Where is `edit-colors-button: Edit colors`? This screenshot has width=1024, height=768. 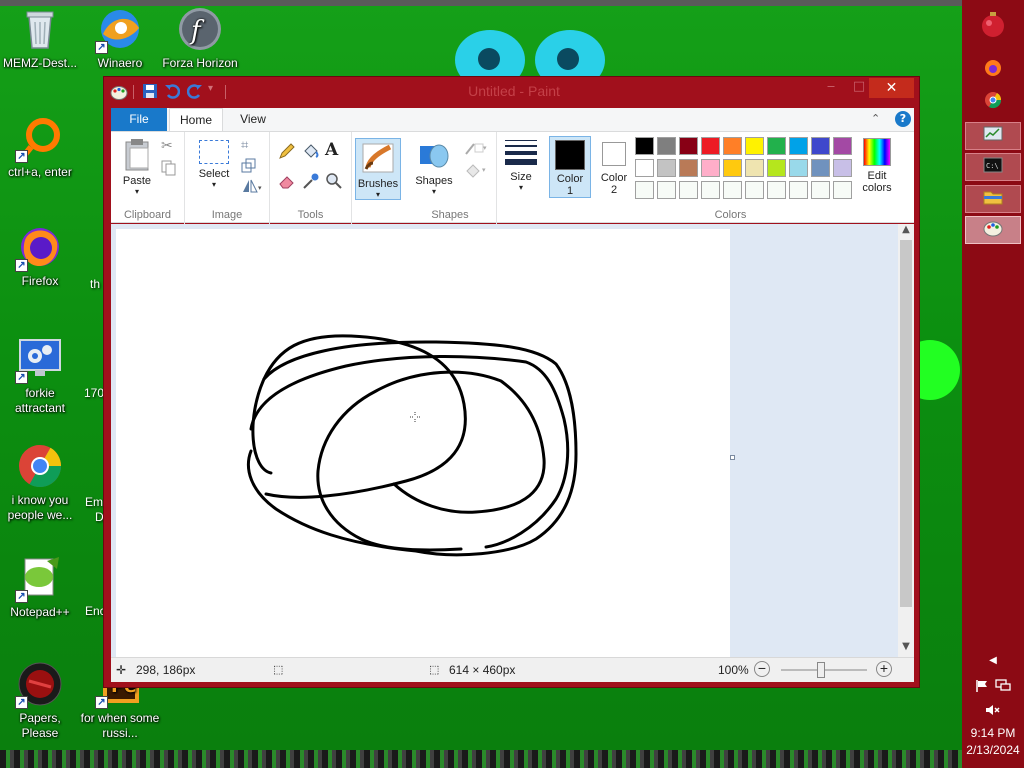
edit-colors-button: Edit colors is located at coordinates (877, 165).